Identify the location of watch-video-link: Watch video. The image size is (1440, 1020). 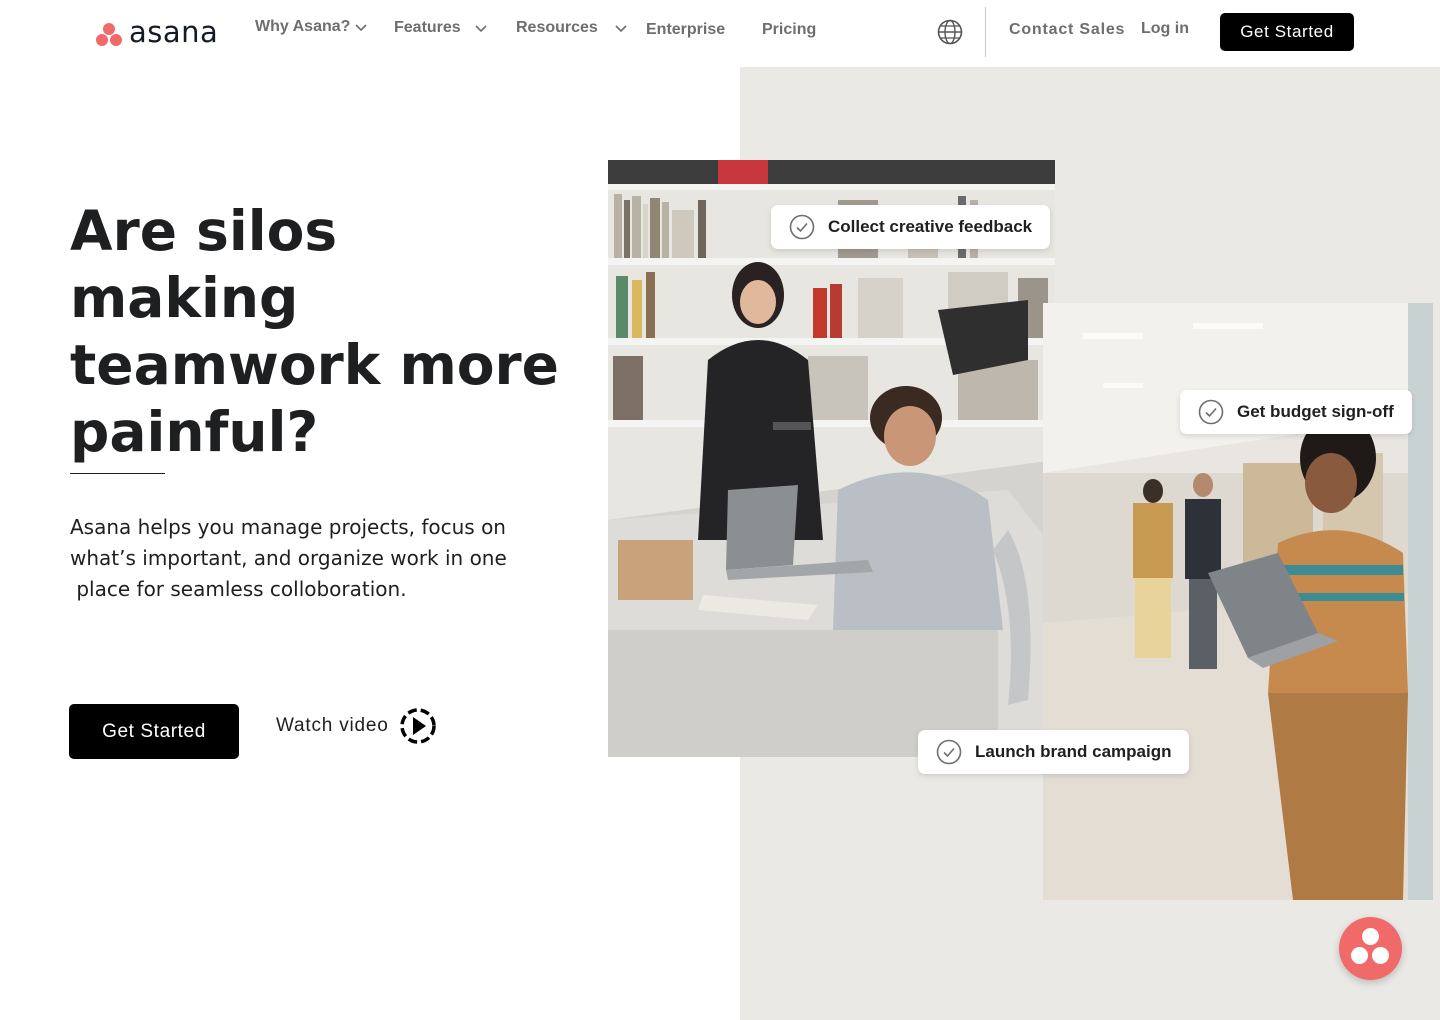
(356, 726).